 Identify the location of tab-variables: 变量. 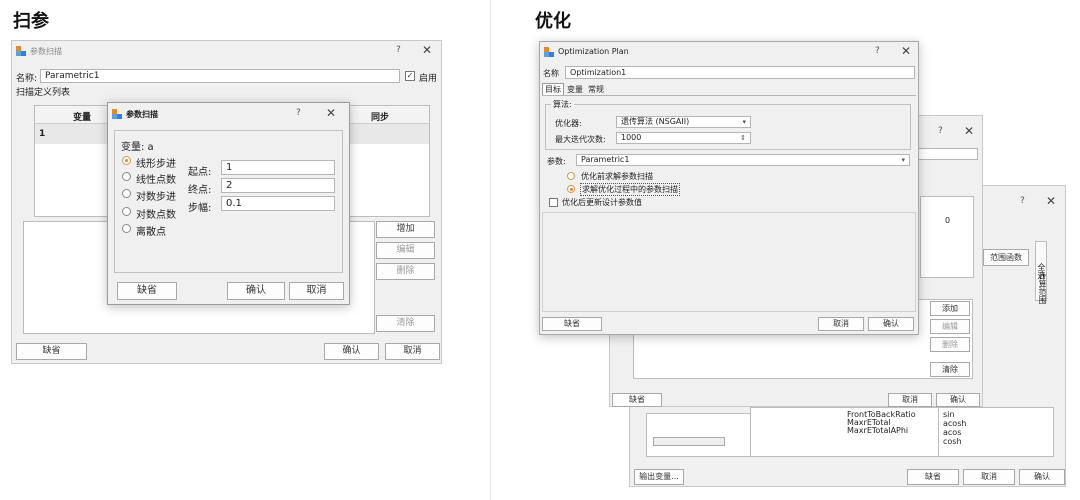
(575, 89).